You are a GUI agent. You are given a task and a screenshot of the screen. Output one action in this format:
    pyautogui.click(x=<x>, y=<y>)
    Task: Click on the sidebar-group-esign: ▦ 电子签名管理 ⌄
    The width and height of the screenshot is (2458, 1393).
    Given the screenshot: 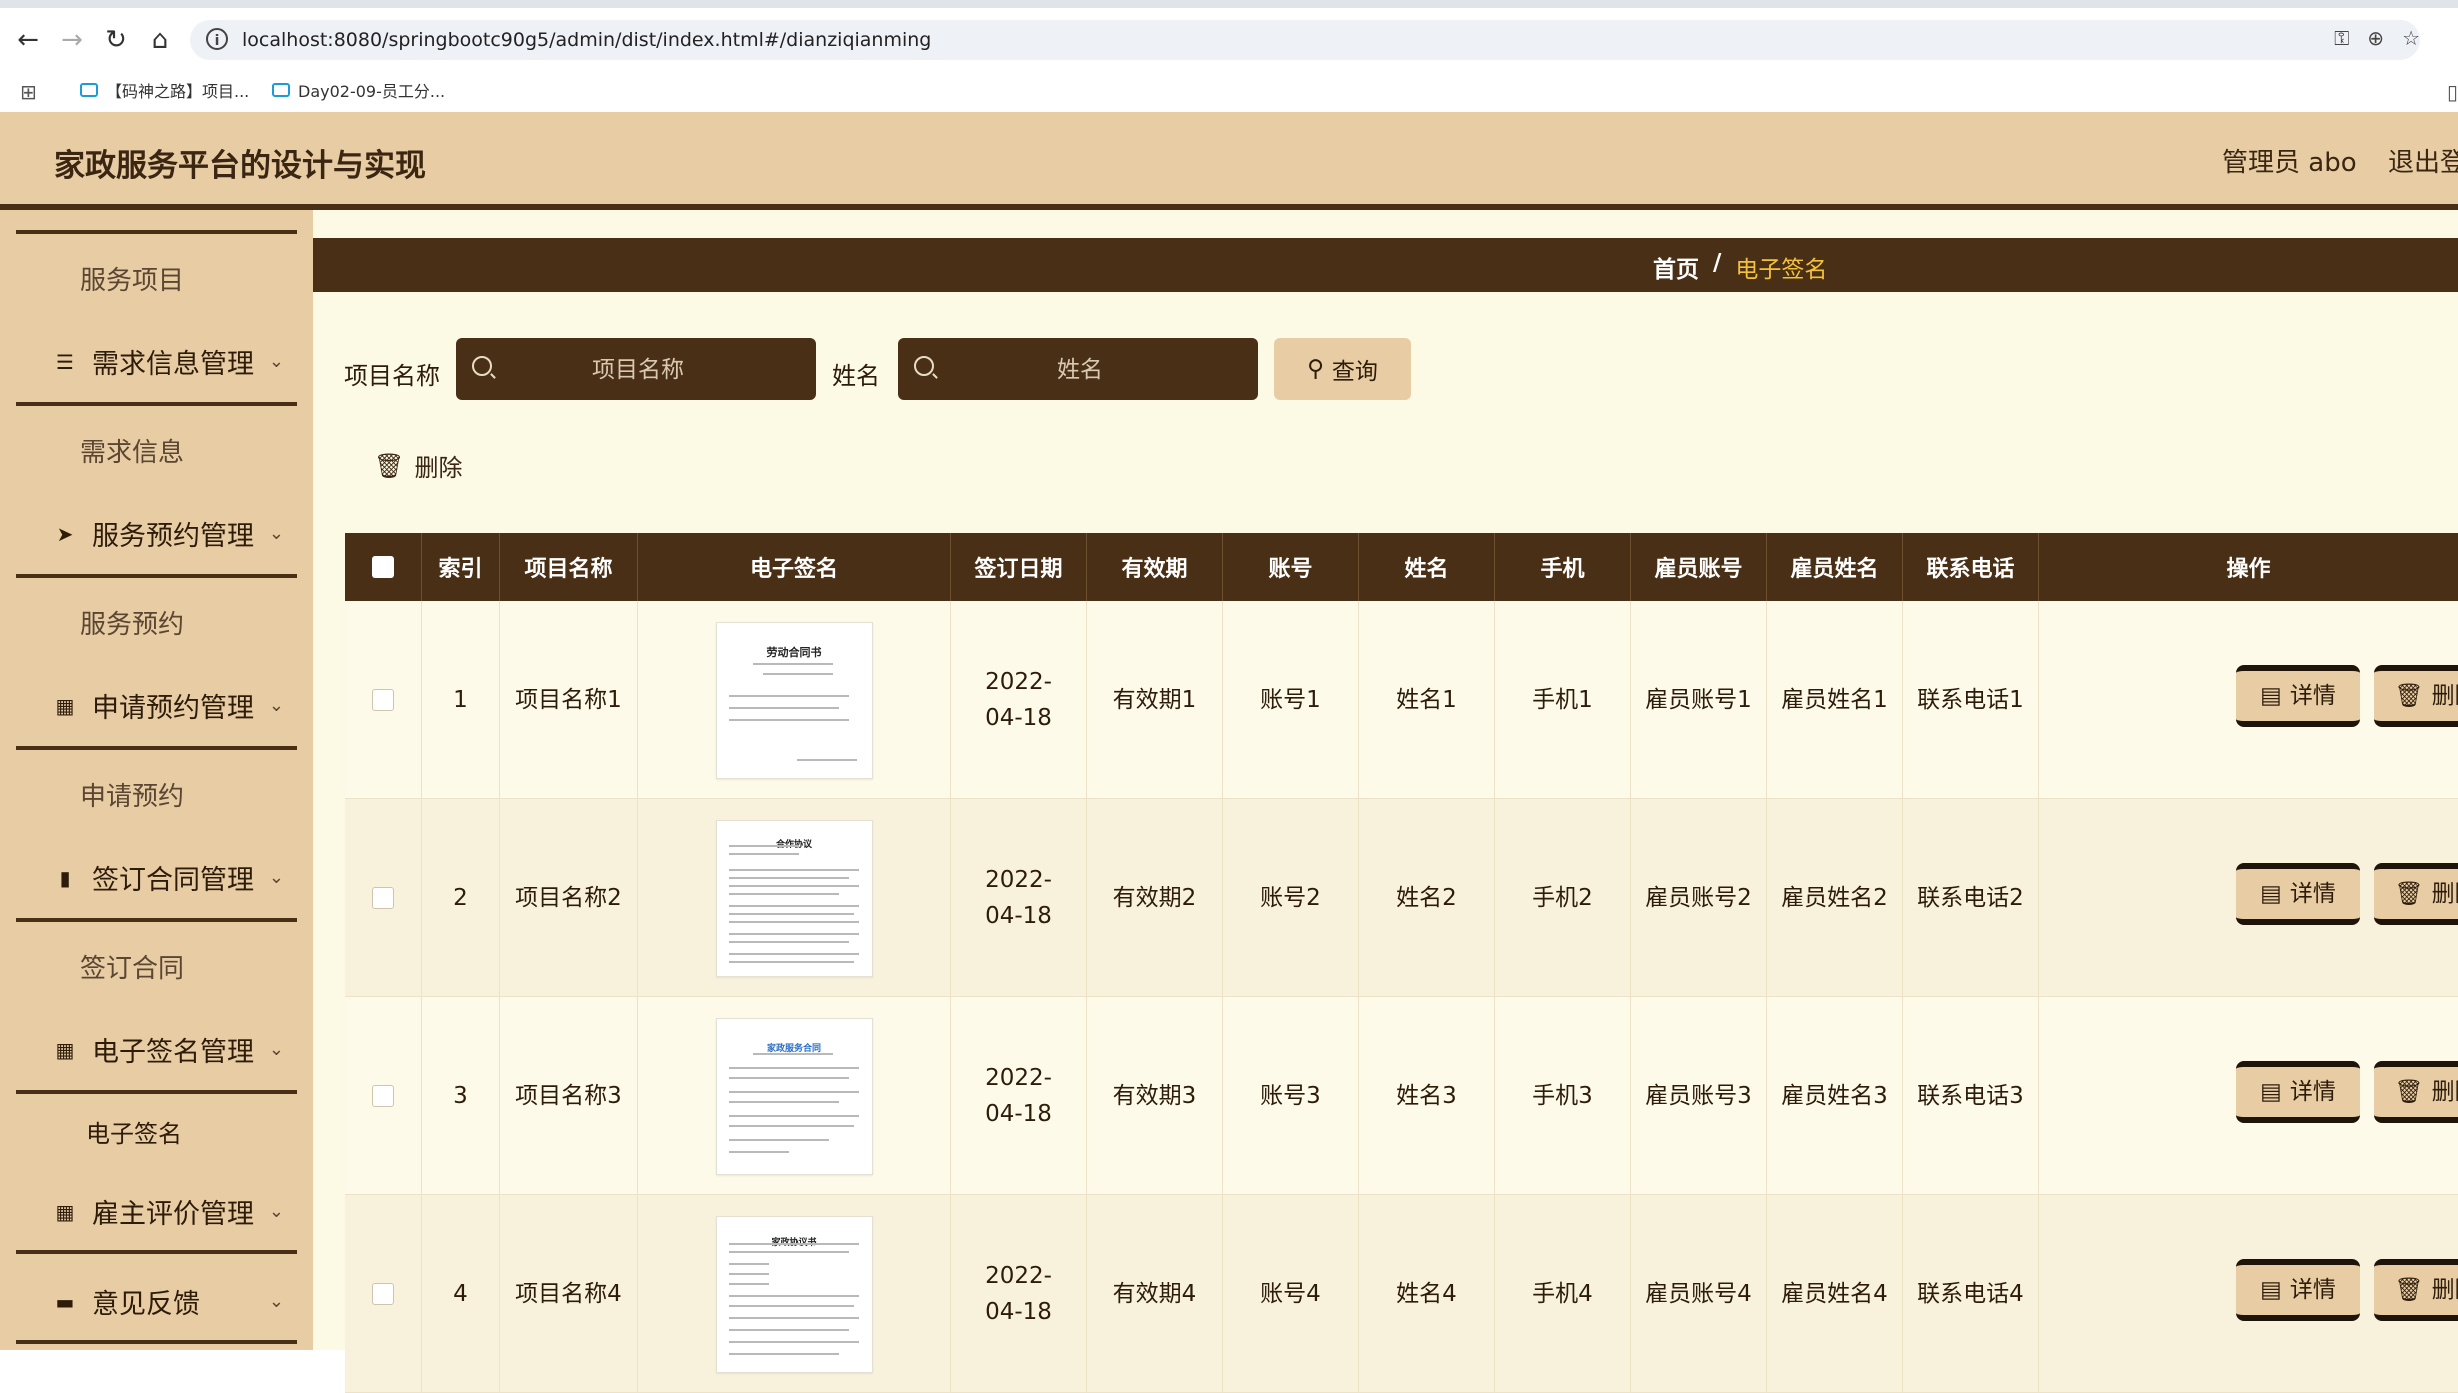 What is the action you would take?
    pyautogui.click(x=169, y=1049)
    